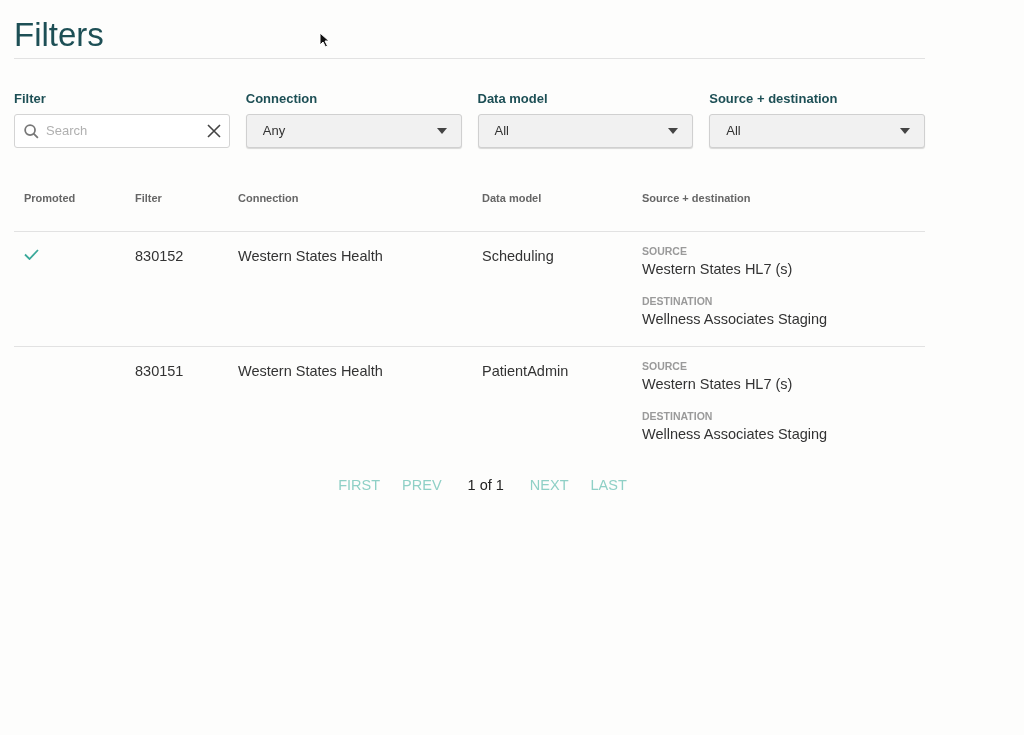  Describe the element at coordinates (324, 40) in the screenshot. I see `mouse-pointer-icon` at that location.